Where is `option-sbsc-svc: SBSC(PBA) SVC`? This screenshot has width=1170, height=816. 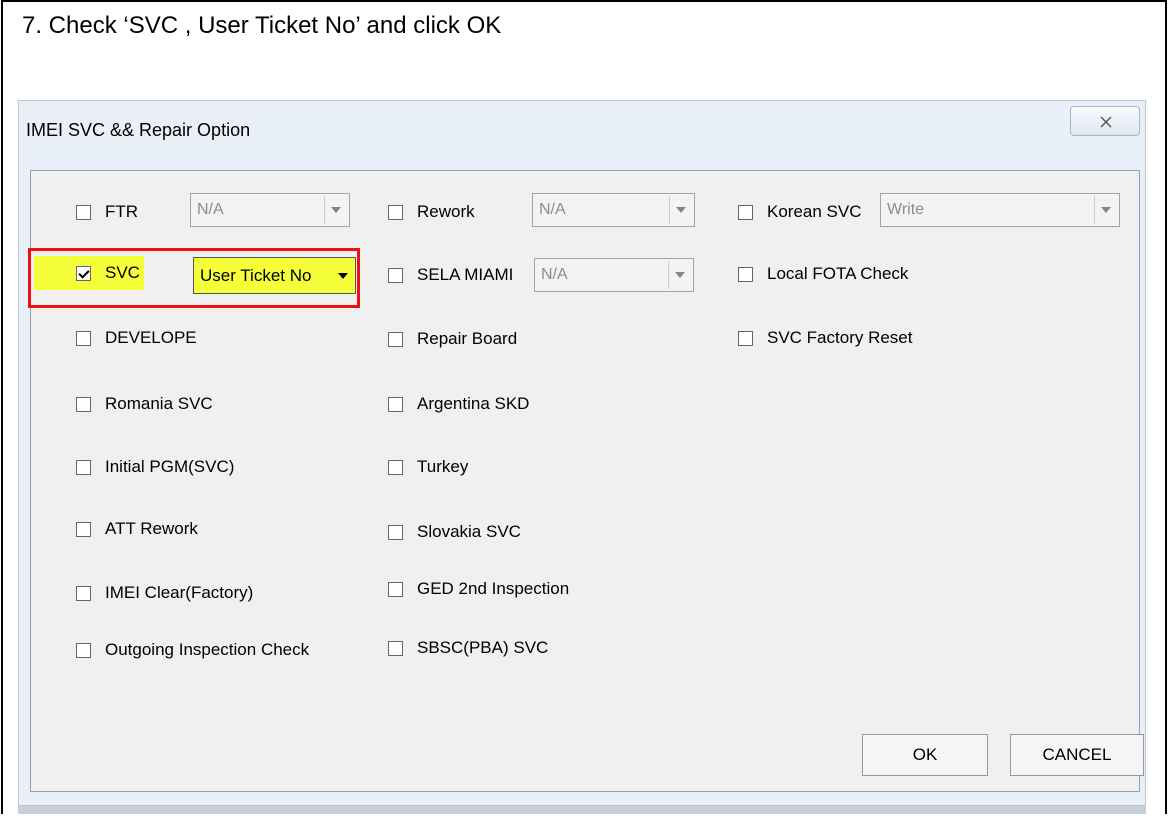
option-sbsc-svc: SBSC(PBA) SVC is located at coordinates (468, 648).